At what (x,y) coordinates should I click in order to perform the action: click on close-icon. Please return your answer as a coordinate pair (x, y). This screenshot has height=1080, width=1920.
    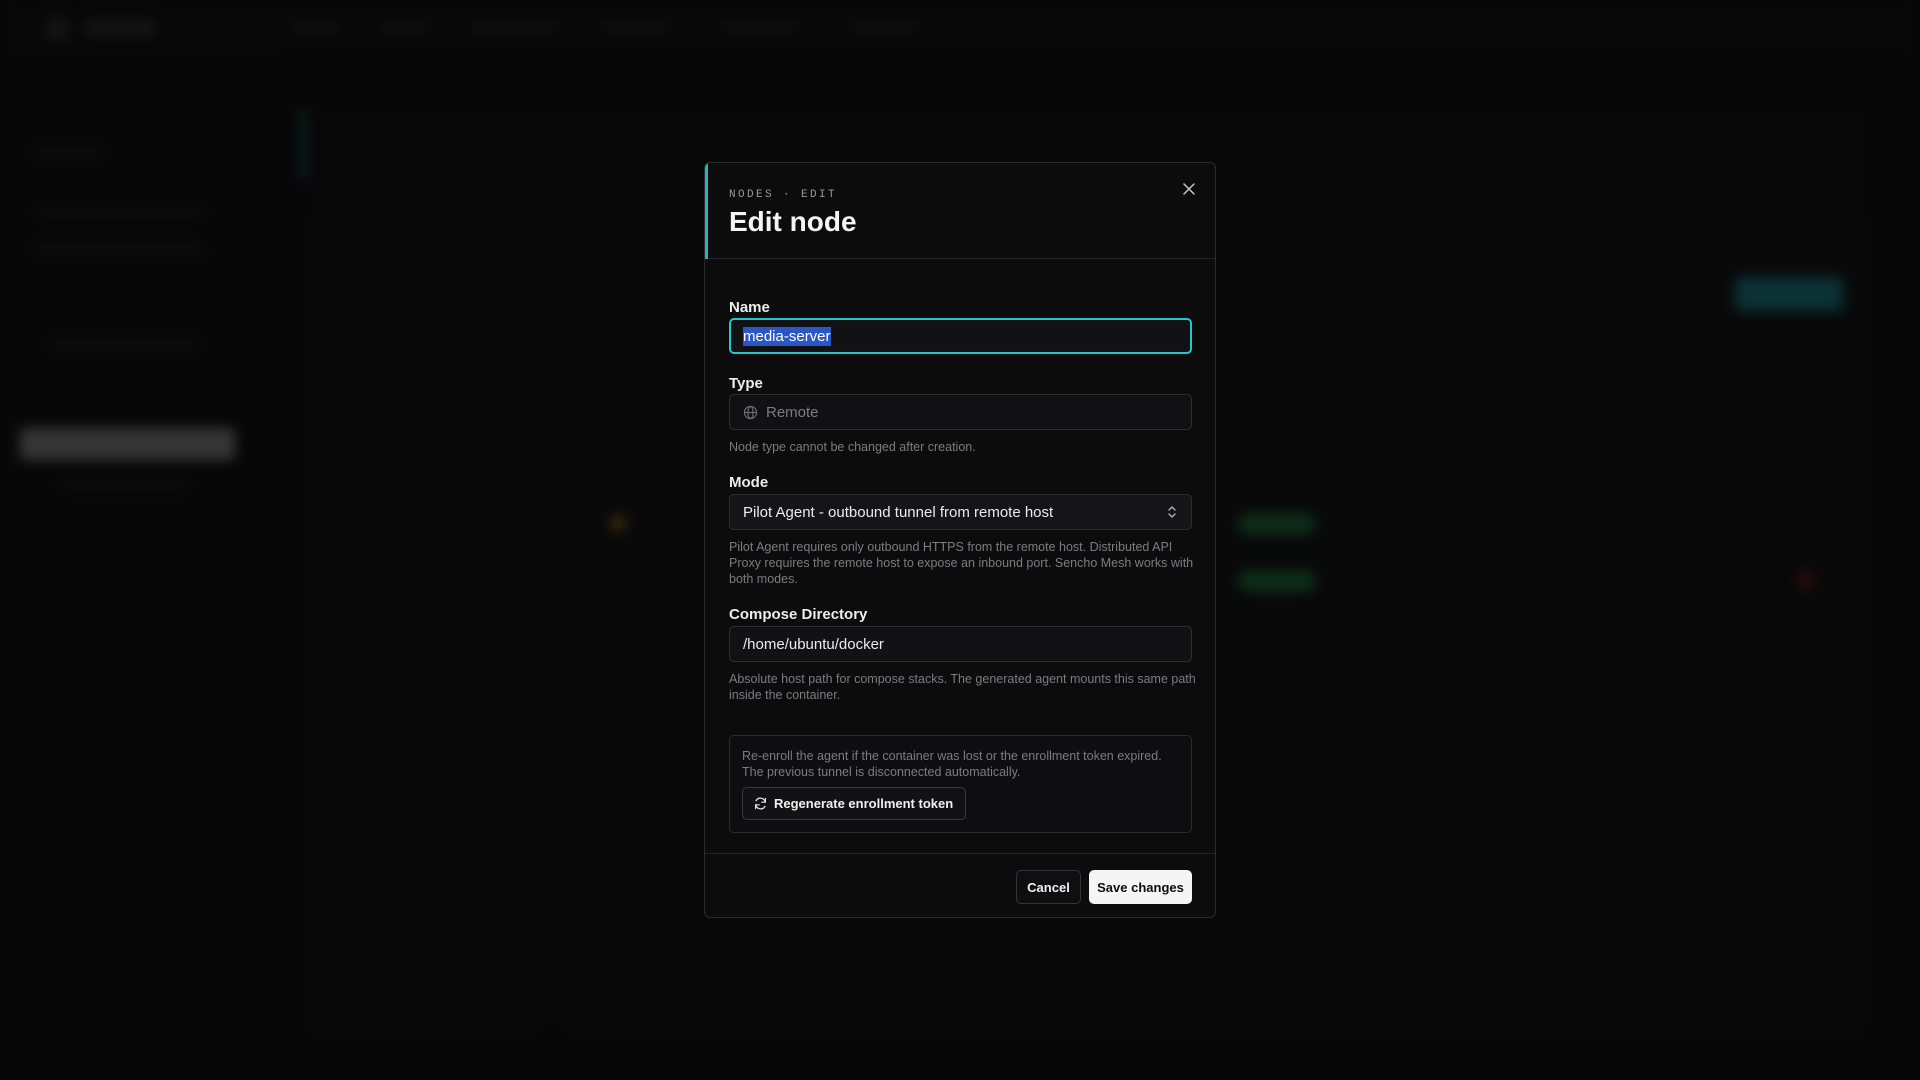
    Looking at the image, I should click on (1189, 191).